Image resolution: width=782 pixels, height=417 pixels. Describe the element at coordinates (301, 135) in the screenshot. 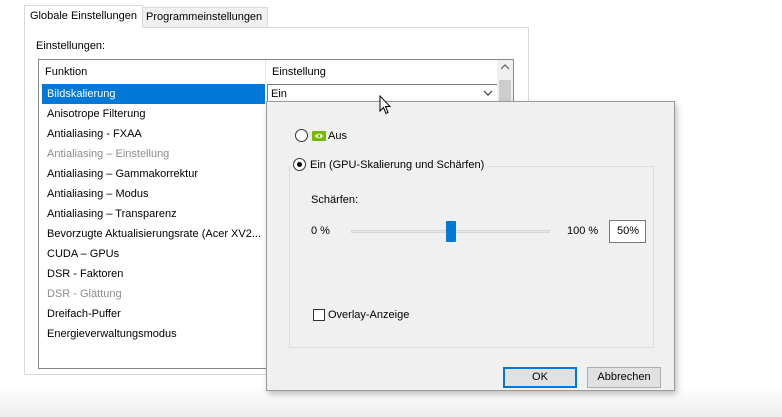

I see `radio-off` at that location.